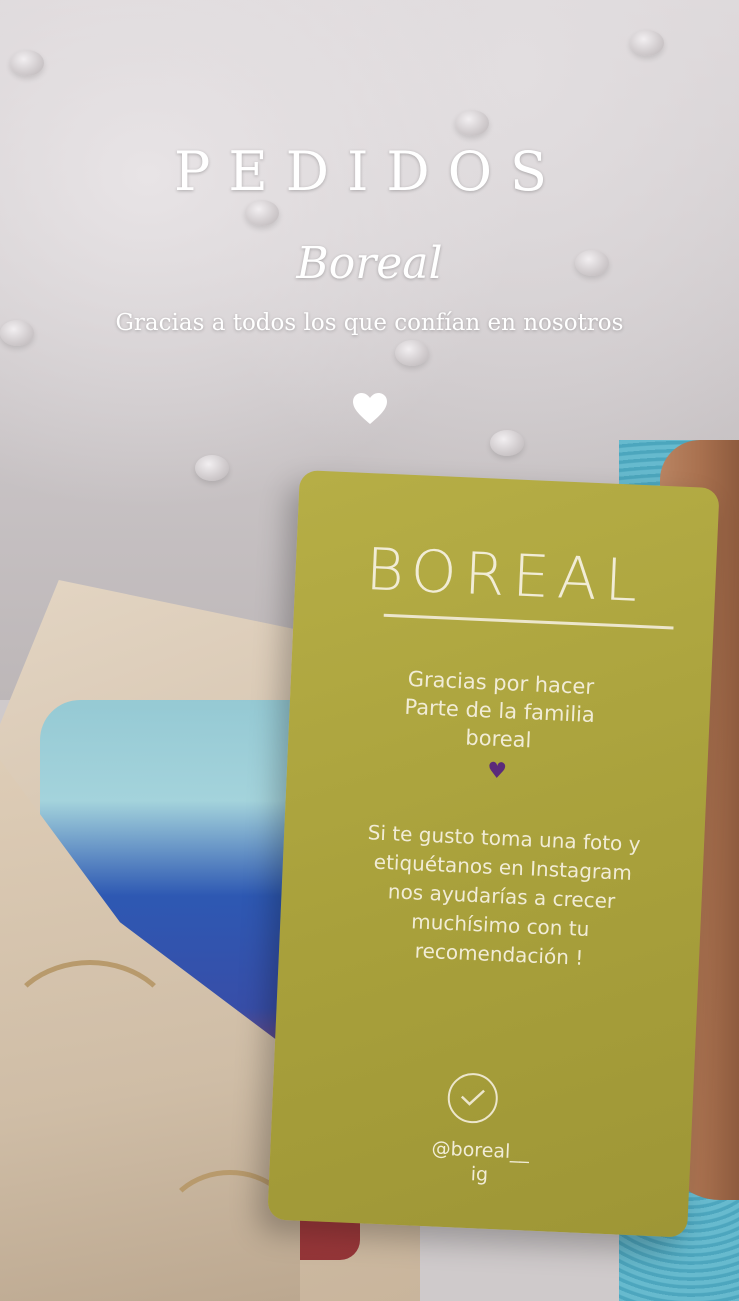 The image size is (739, 1301). I want to click on story-title: PEDIDOS, so click(369, 171).